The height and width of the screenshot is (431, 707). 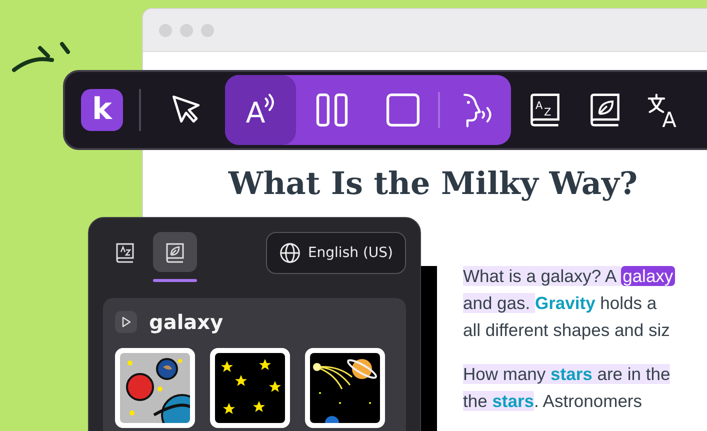 What do you see at coordinates (289, 253) in the screenshot?
I see `globe-icon` at bounding box center [289, 253].